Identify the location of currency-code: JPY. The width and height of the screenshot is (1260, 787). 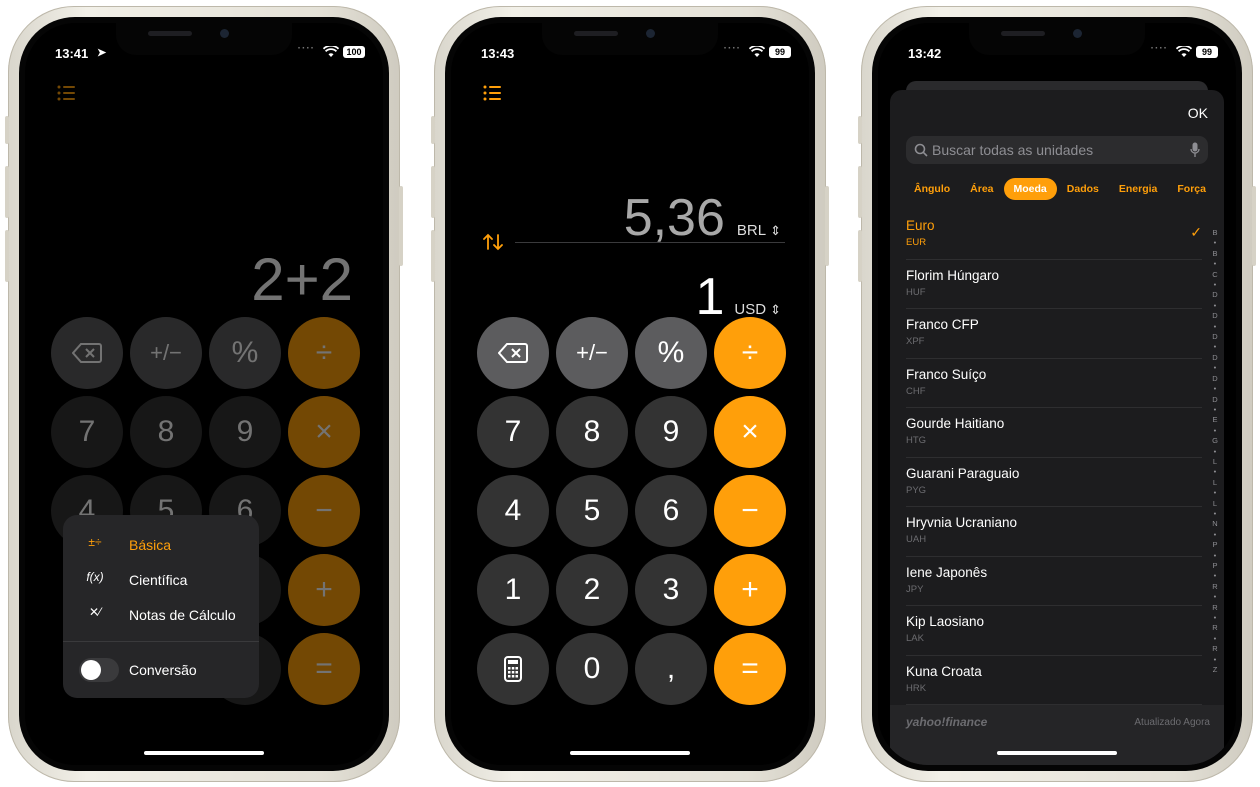
(915, 589).